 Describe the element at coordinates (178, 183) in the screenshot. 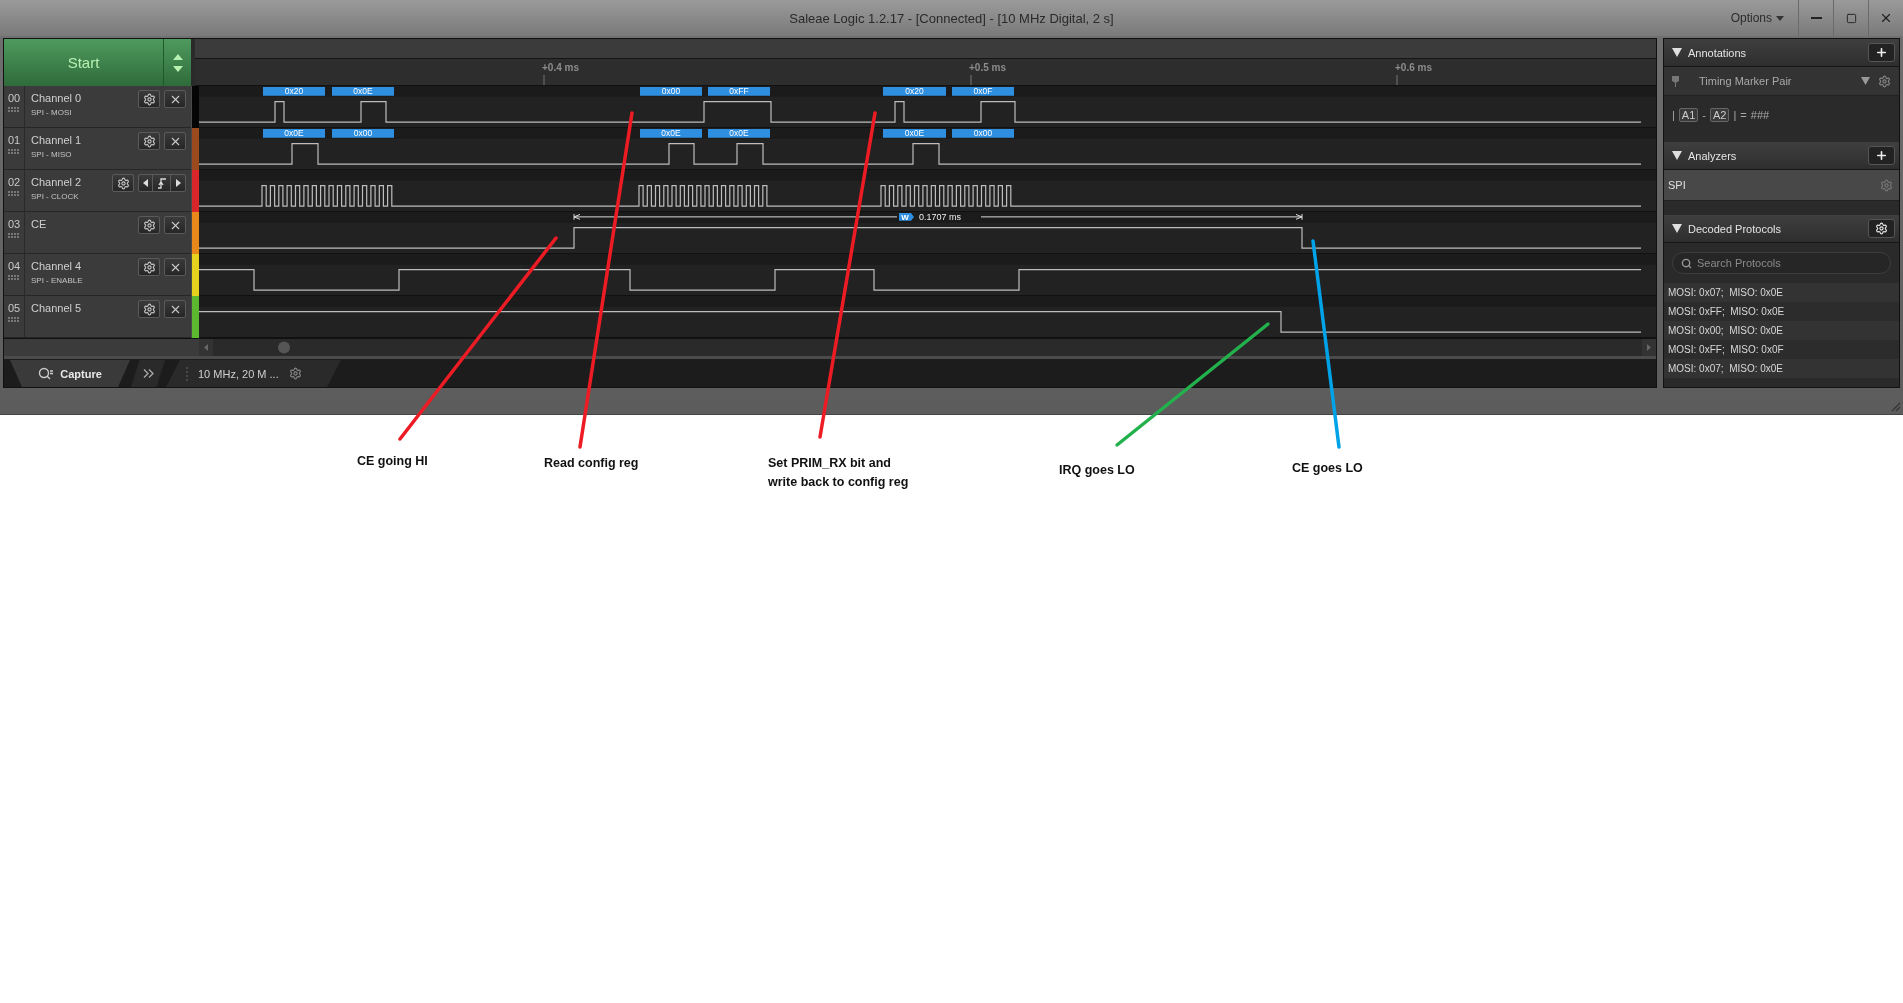

I see `right-triangle-icon` at that location.